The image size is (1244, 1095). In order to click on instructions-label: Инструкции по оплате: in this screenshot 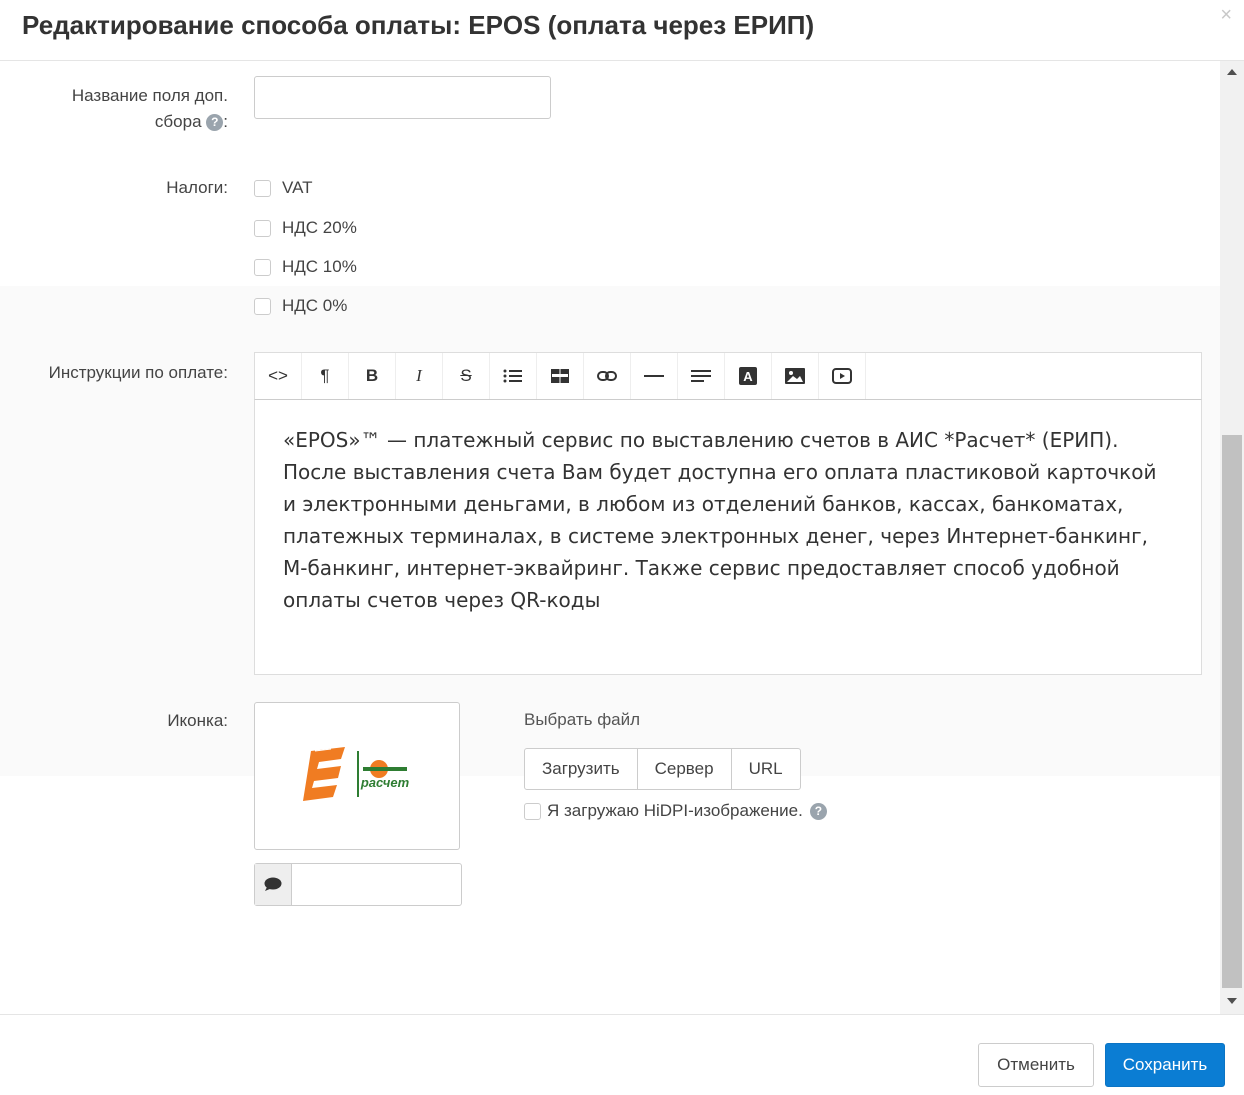, I will do `click(138, 372)`.